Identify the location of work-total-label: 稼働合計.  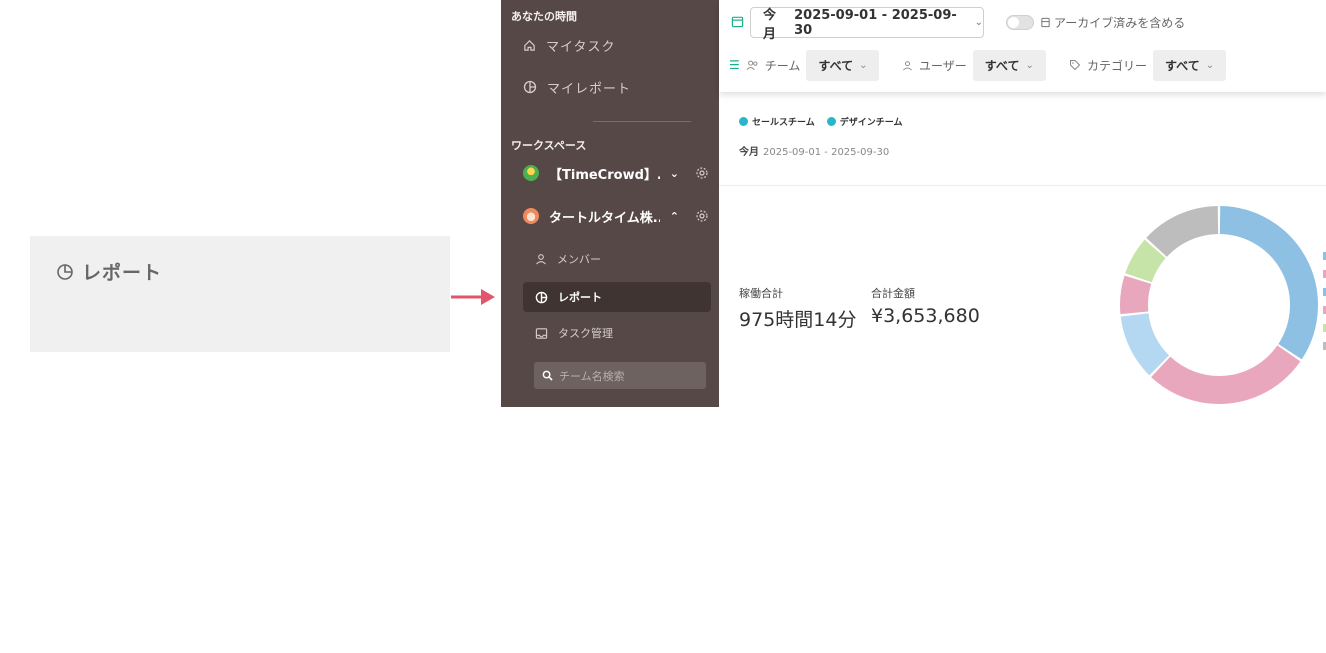
(761, 293).